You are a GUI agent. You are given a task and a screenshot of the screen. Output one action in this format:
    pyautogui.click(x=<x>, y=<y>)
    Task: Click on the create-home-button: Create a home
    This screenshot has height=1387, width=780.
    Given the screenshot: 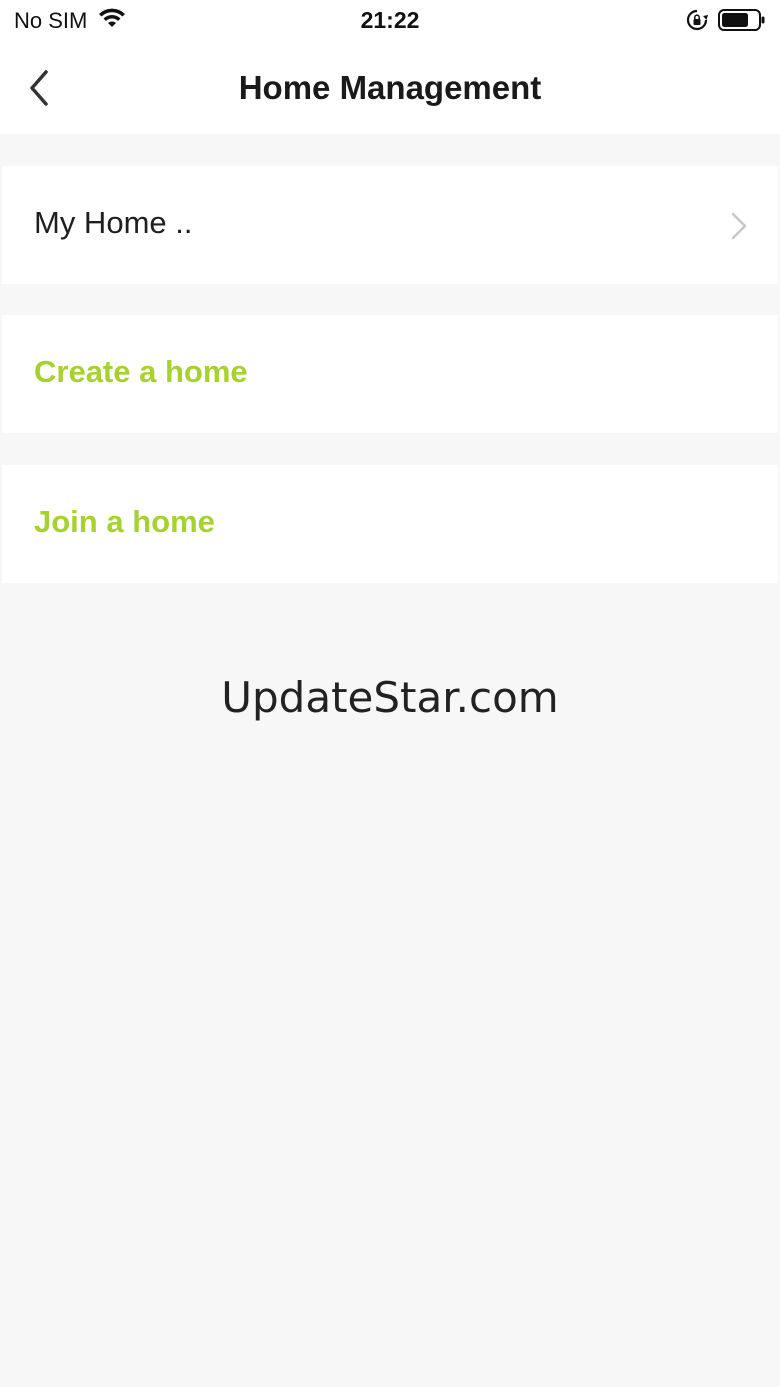 What is the action you would take?
    pyautogui.click(x=390, y=374)
    